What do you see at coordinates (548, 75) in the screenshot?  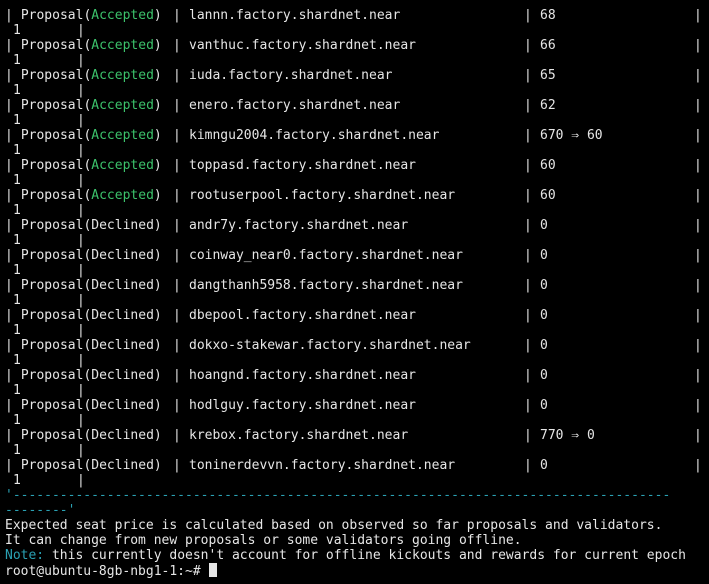 I see `seats-cell: 65` at bounding box center [548, 75].